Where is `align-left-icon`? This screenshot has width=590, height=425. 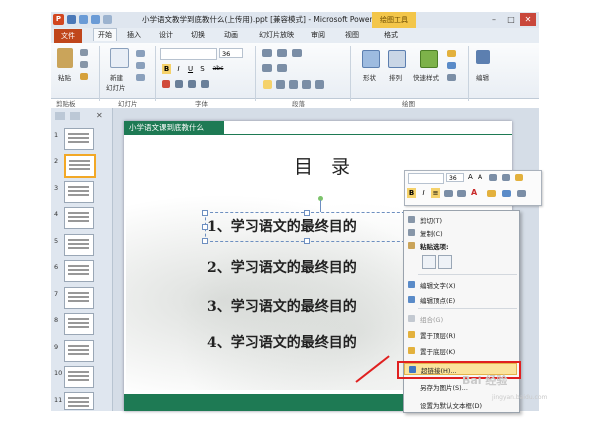 align-left-icon is located at coordinates (267, 84).